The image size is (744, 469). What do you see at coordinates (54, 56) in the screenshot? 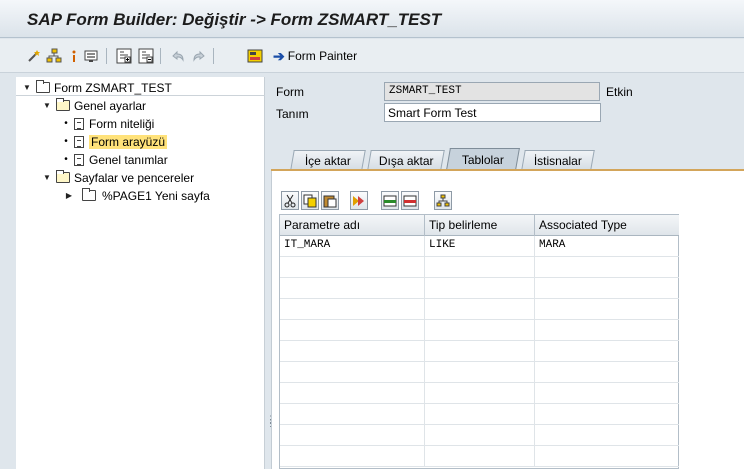
I see `hierarchy-icon` at bounding box center [54, 56].